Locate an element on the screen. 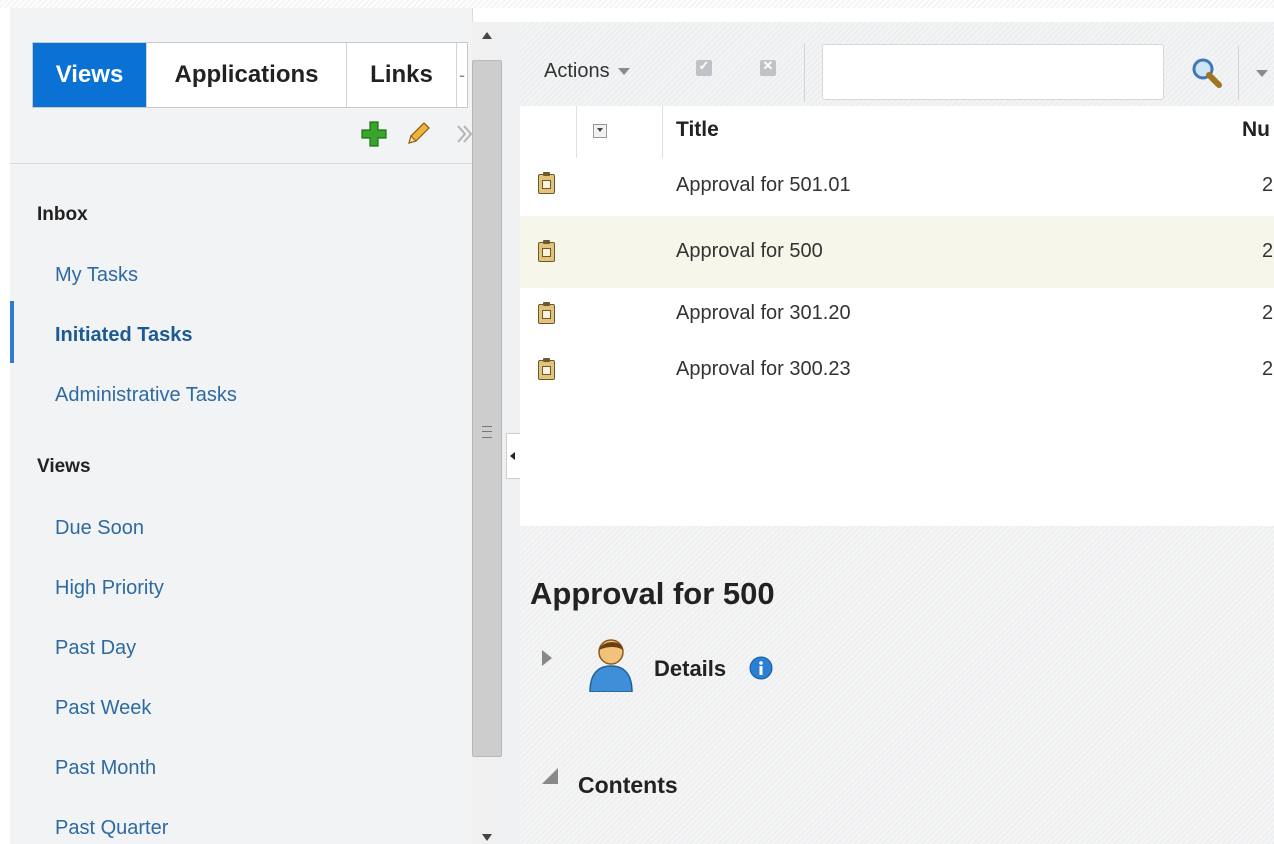  expand-details-icon is located at coordinates (547, 658).